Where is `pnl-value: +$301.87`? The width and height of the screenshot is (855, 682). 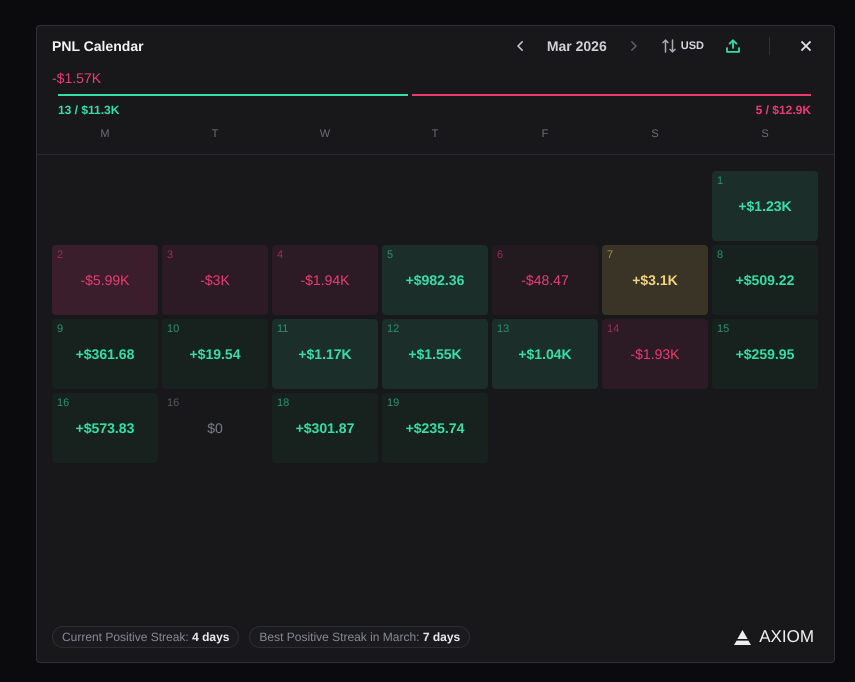
pnl-value: +$301.87 is located at coordinates (325, 428).